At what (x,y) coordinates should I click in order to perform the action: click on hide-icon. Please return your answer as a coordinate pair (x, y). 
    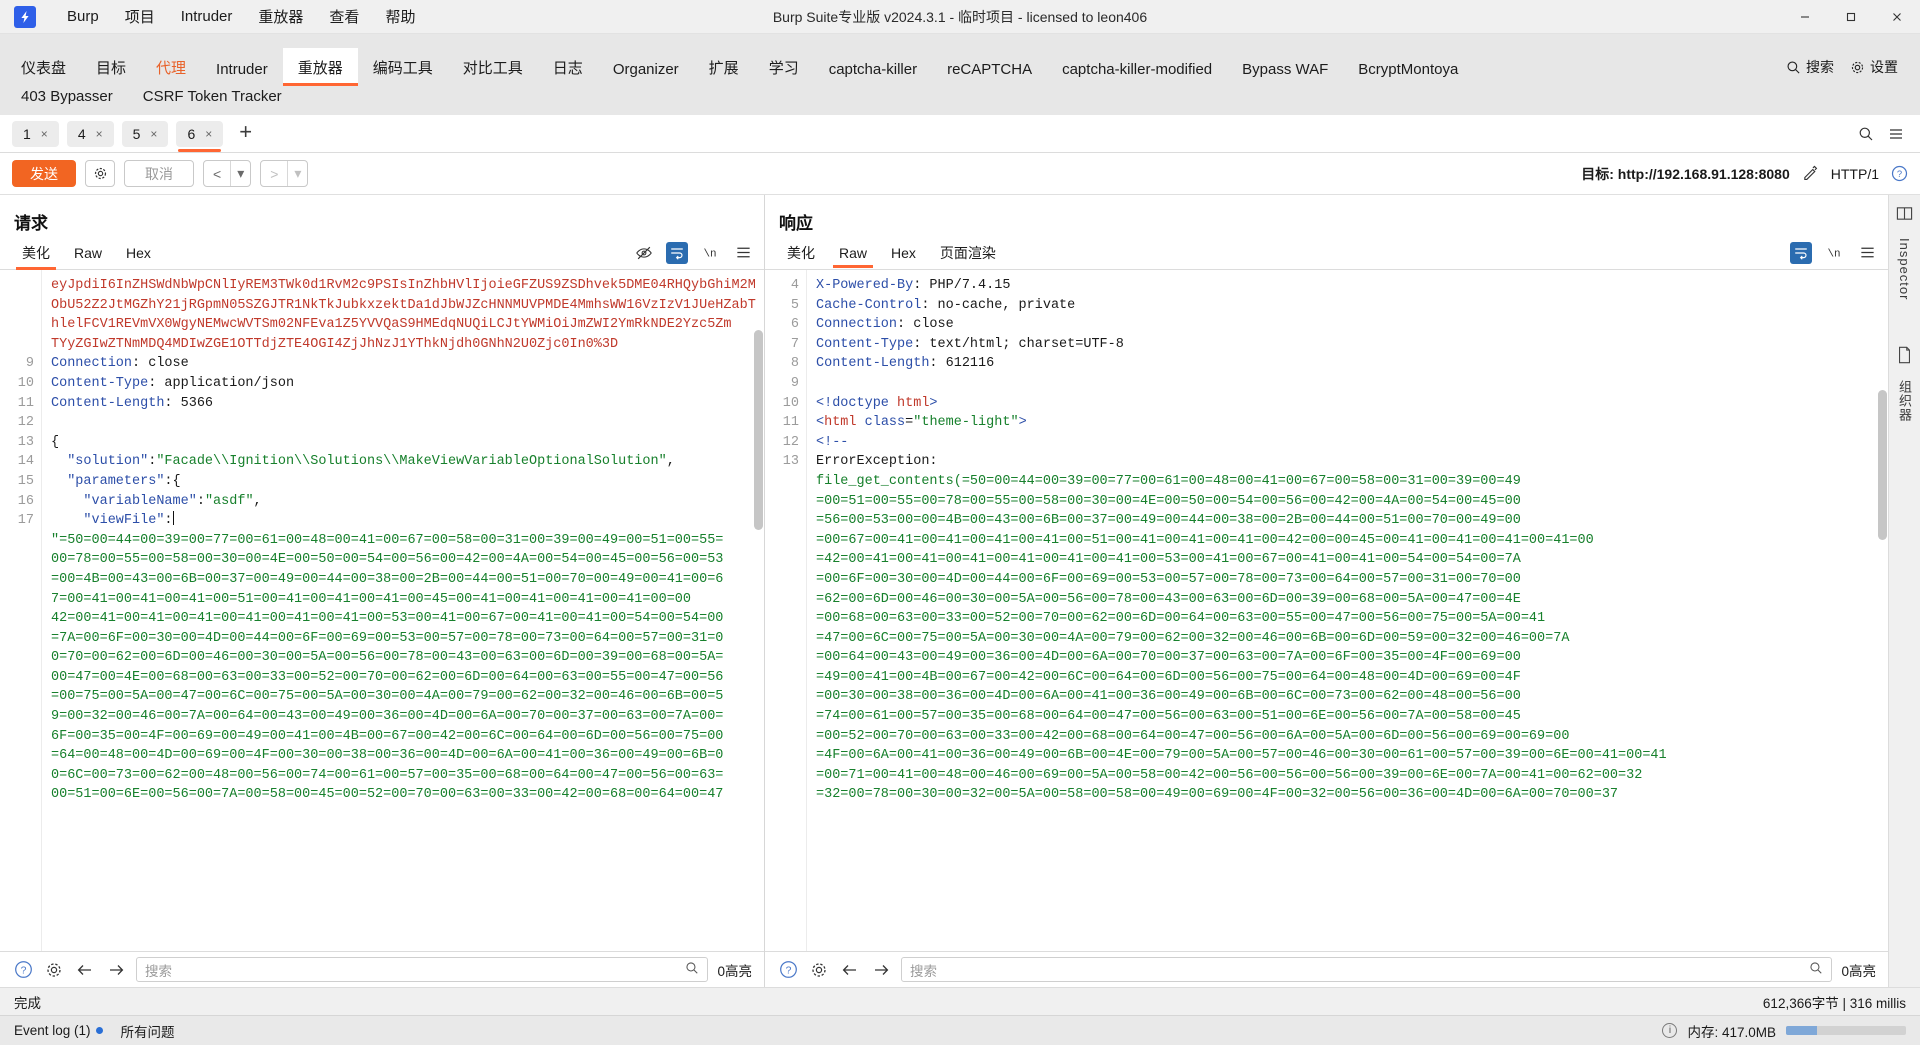
    Looking at the image, I should click on (644, 253).